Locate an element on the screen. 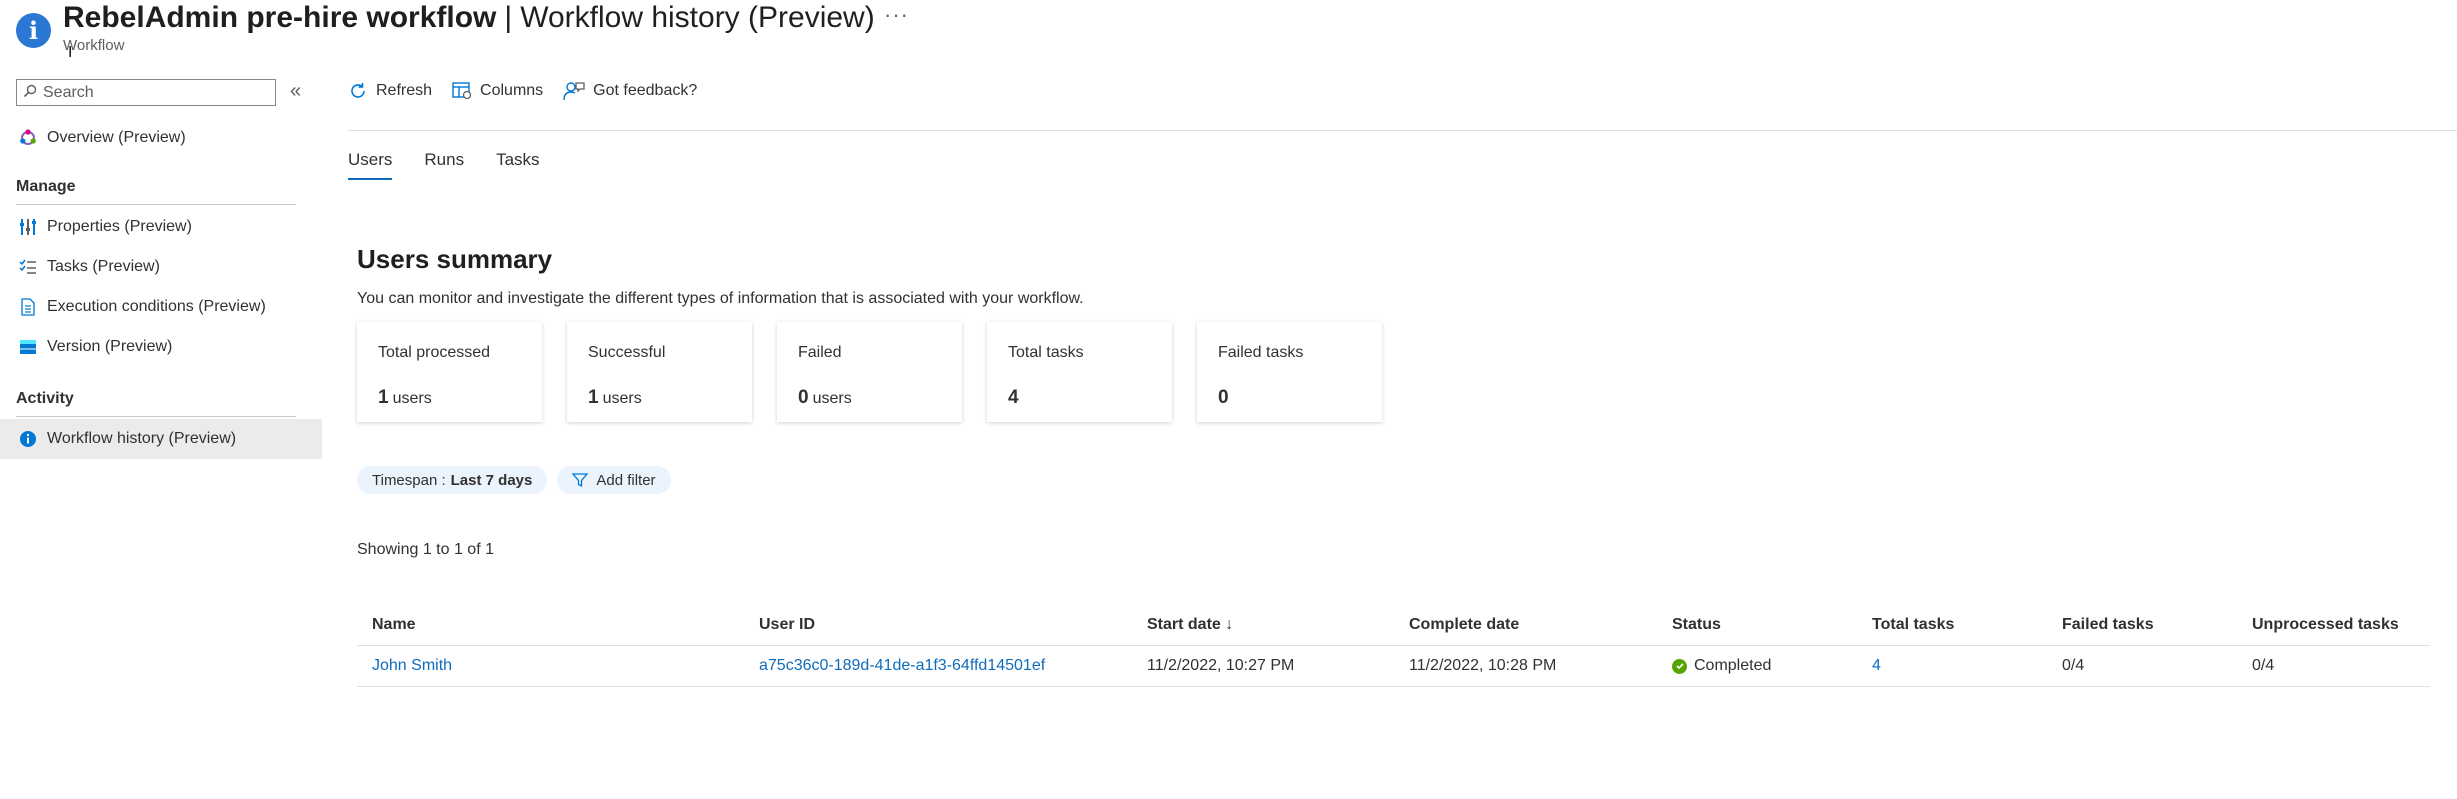  collapse-sidebar-button: « is located at coordinates (295, 91).